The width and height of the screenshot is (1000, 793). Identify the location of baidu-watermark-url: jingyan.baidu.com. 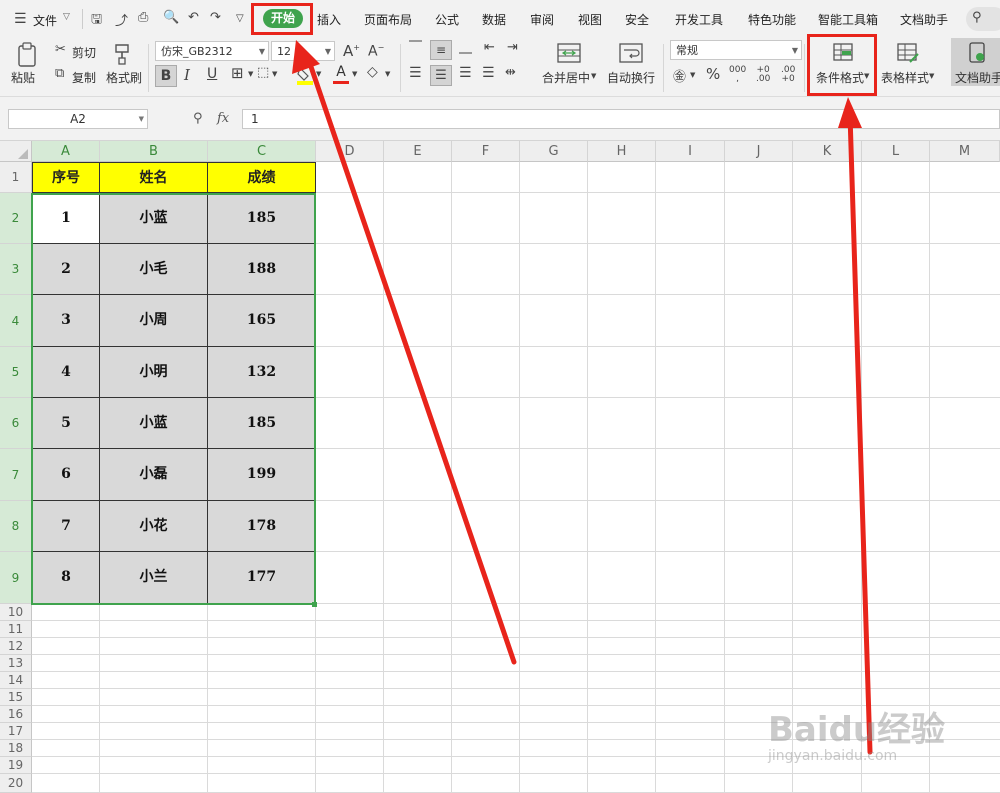
(833, 756).